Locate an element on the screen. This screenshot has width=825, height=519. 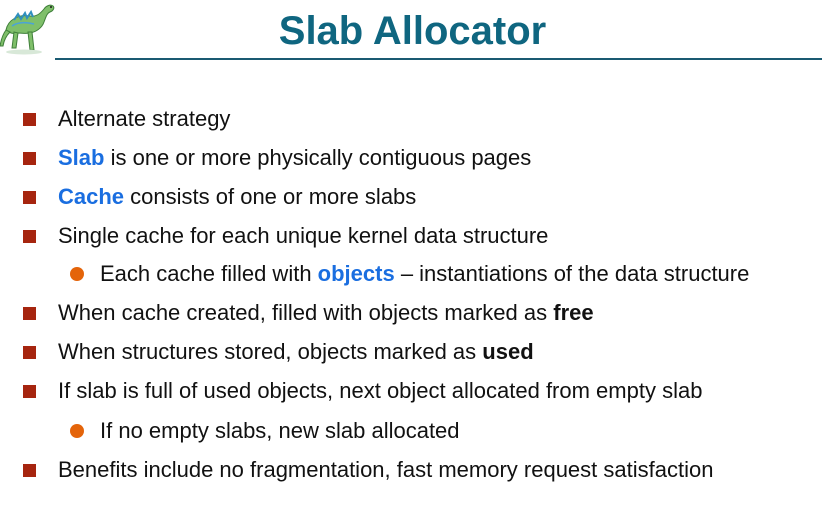
bullet-text-part: Each cache filled with is located at coordinates (209, 273).